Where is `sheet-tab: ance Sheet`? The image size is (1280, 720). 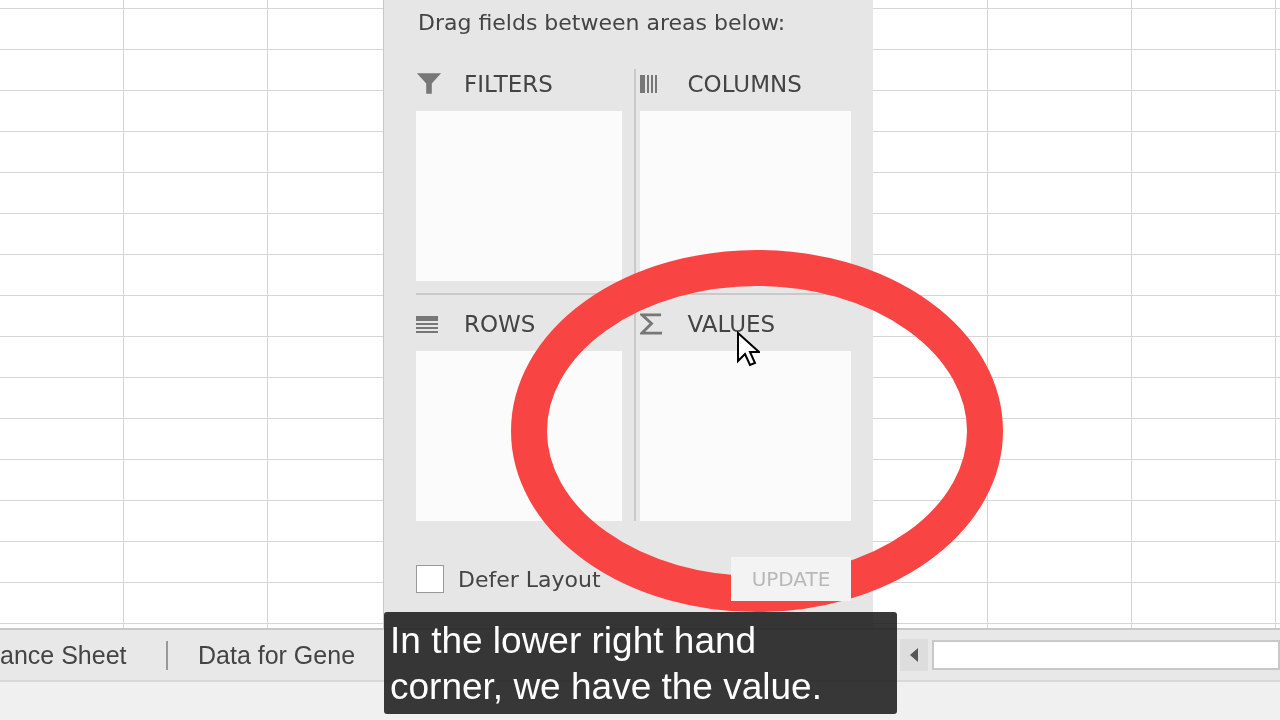 sheet-tab: ance Sheet is located at coordinates (83, 655).